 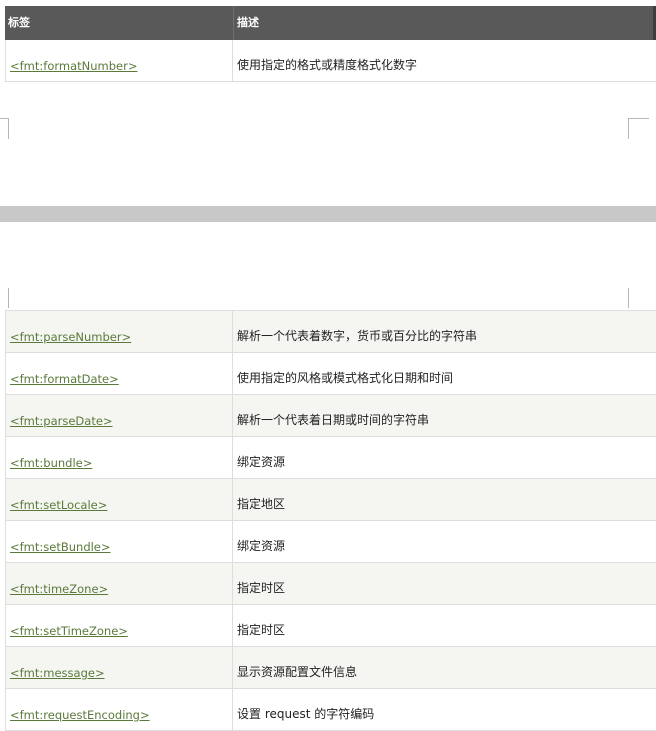 What do you see at coordinates (19, 22) in the screenshot?
I see `header-tag: 标签` at bounding box center [19, 22].